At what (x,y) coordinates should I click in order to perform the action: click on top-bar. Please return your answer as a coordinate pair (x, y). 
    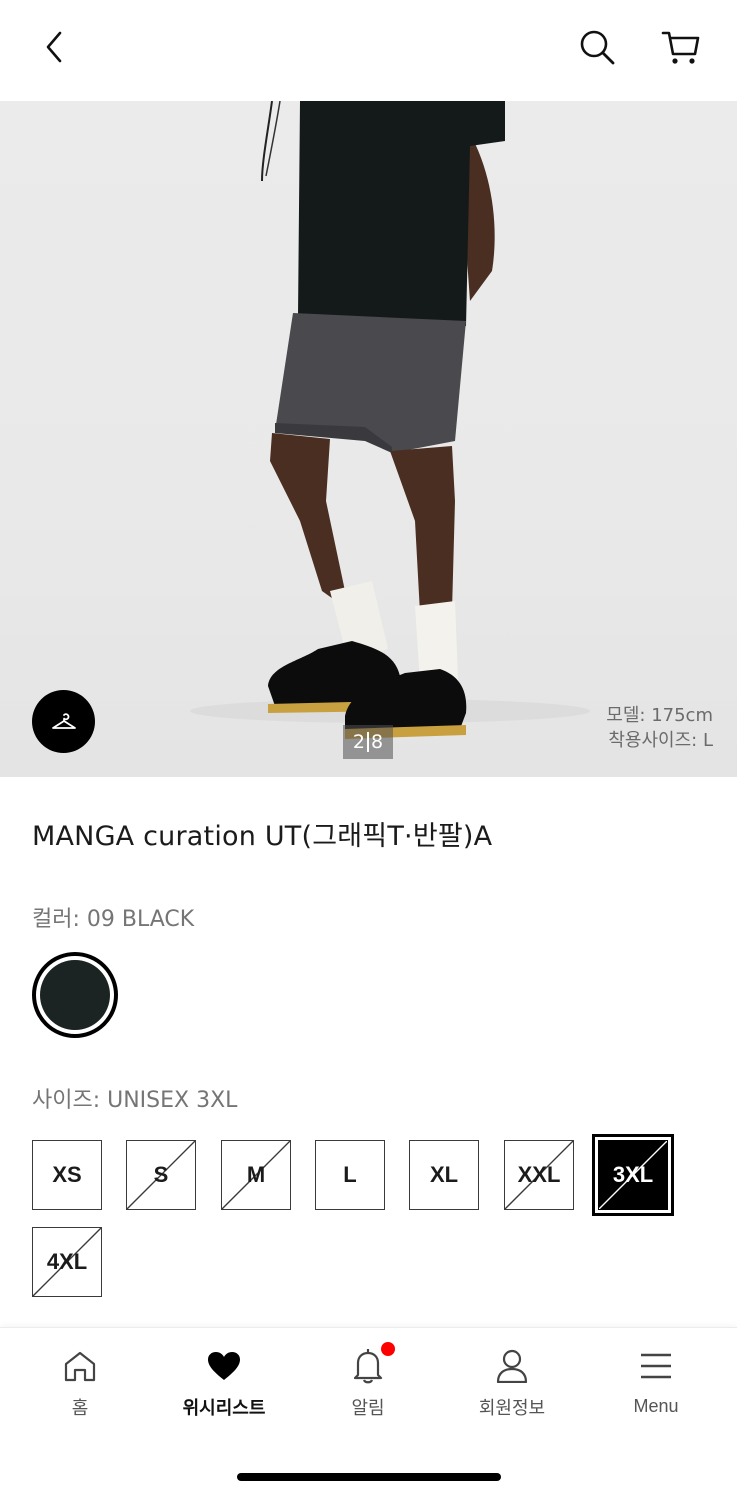
    Looking at the image, I should click on (368, 50).